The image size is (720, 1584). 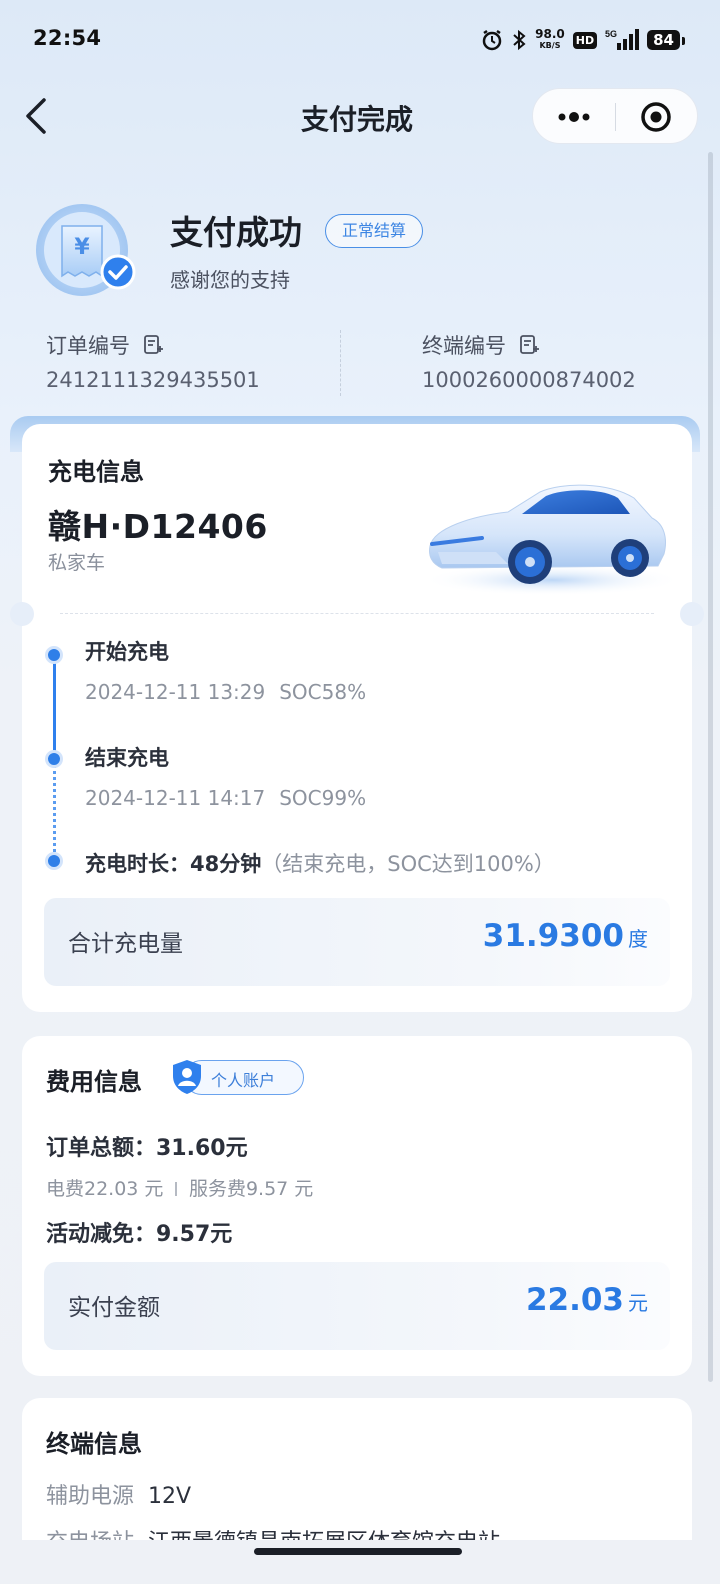 I want to click on account-badge: 个人账户, so click(x=237, y=1077).